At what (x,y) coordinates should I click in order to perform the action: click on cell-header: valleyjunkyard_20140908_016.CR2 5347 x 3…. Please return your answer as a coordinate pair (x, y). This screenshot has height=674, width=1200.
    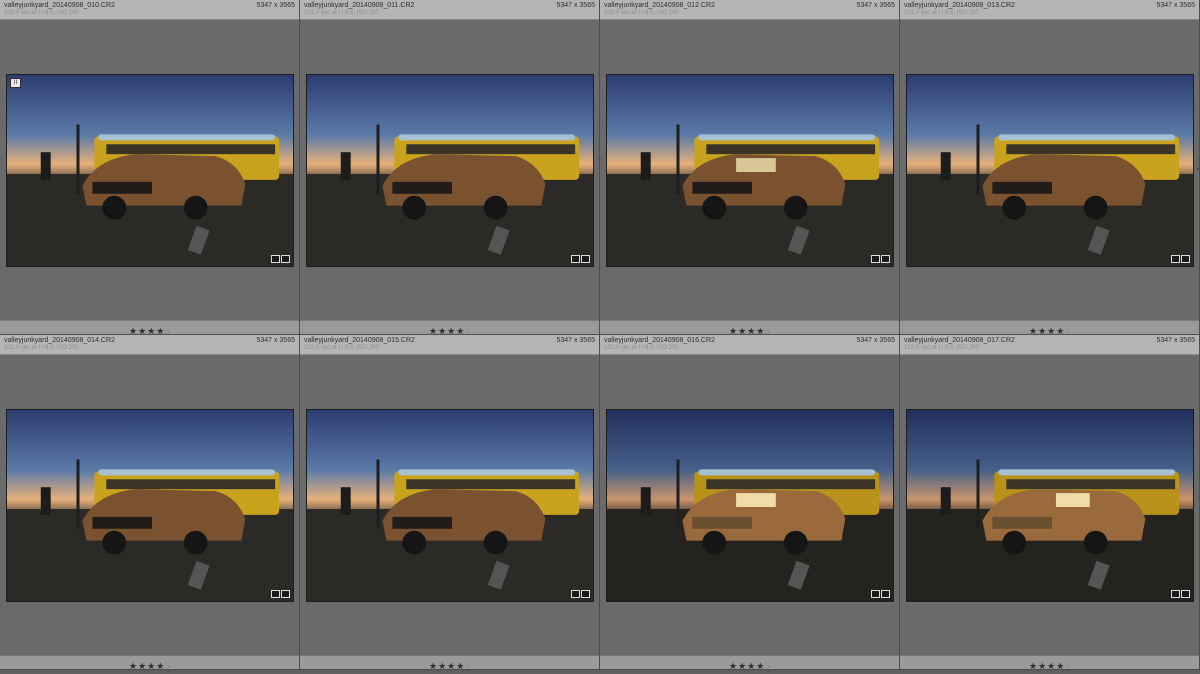
    Looking at the image, I should click on (749, 345).